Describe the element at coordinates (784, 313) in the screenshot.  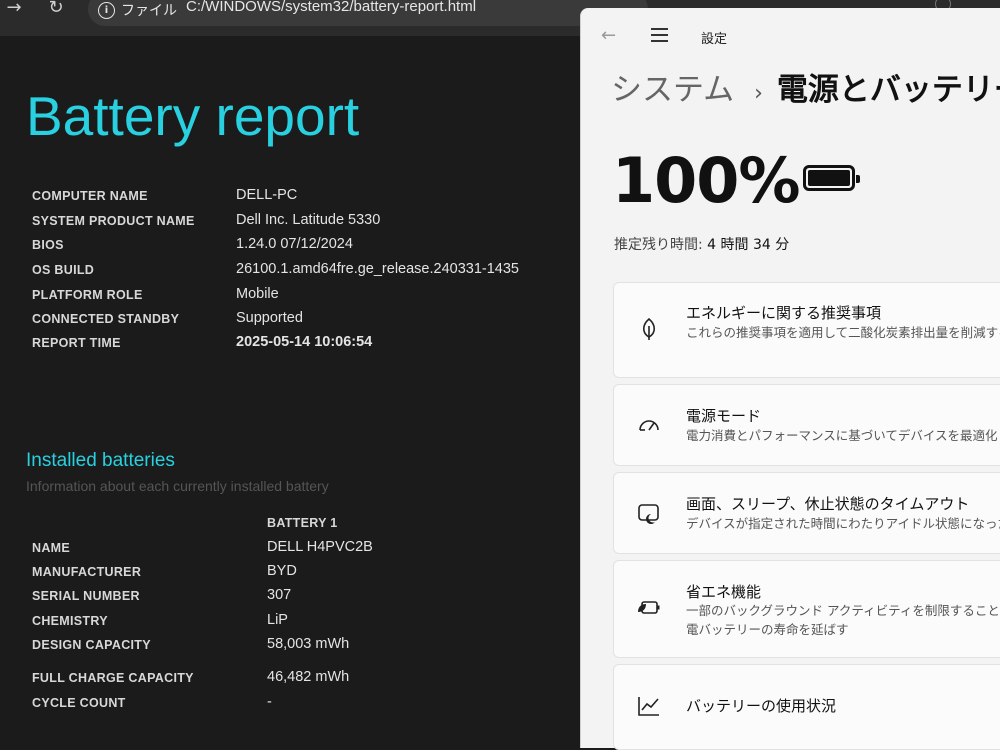
I see `card-title: エネルギーに関する推奨事項` at that location.